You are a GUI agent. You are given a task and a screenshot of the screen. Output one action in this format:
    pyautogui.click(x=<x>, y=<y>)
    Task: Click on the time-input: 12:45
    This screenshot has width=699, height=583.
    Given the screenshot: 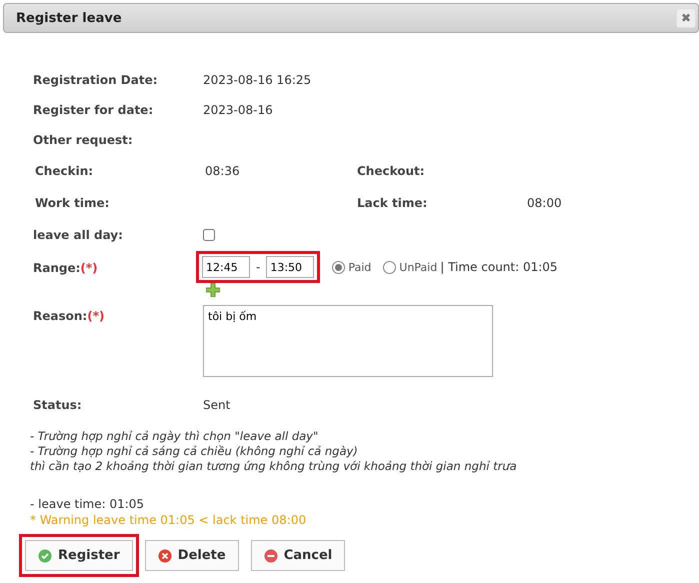 What is the action you would take?
    pyautogui.click(x=226, y=267)
    